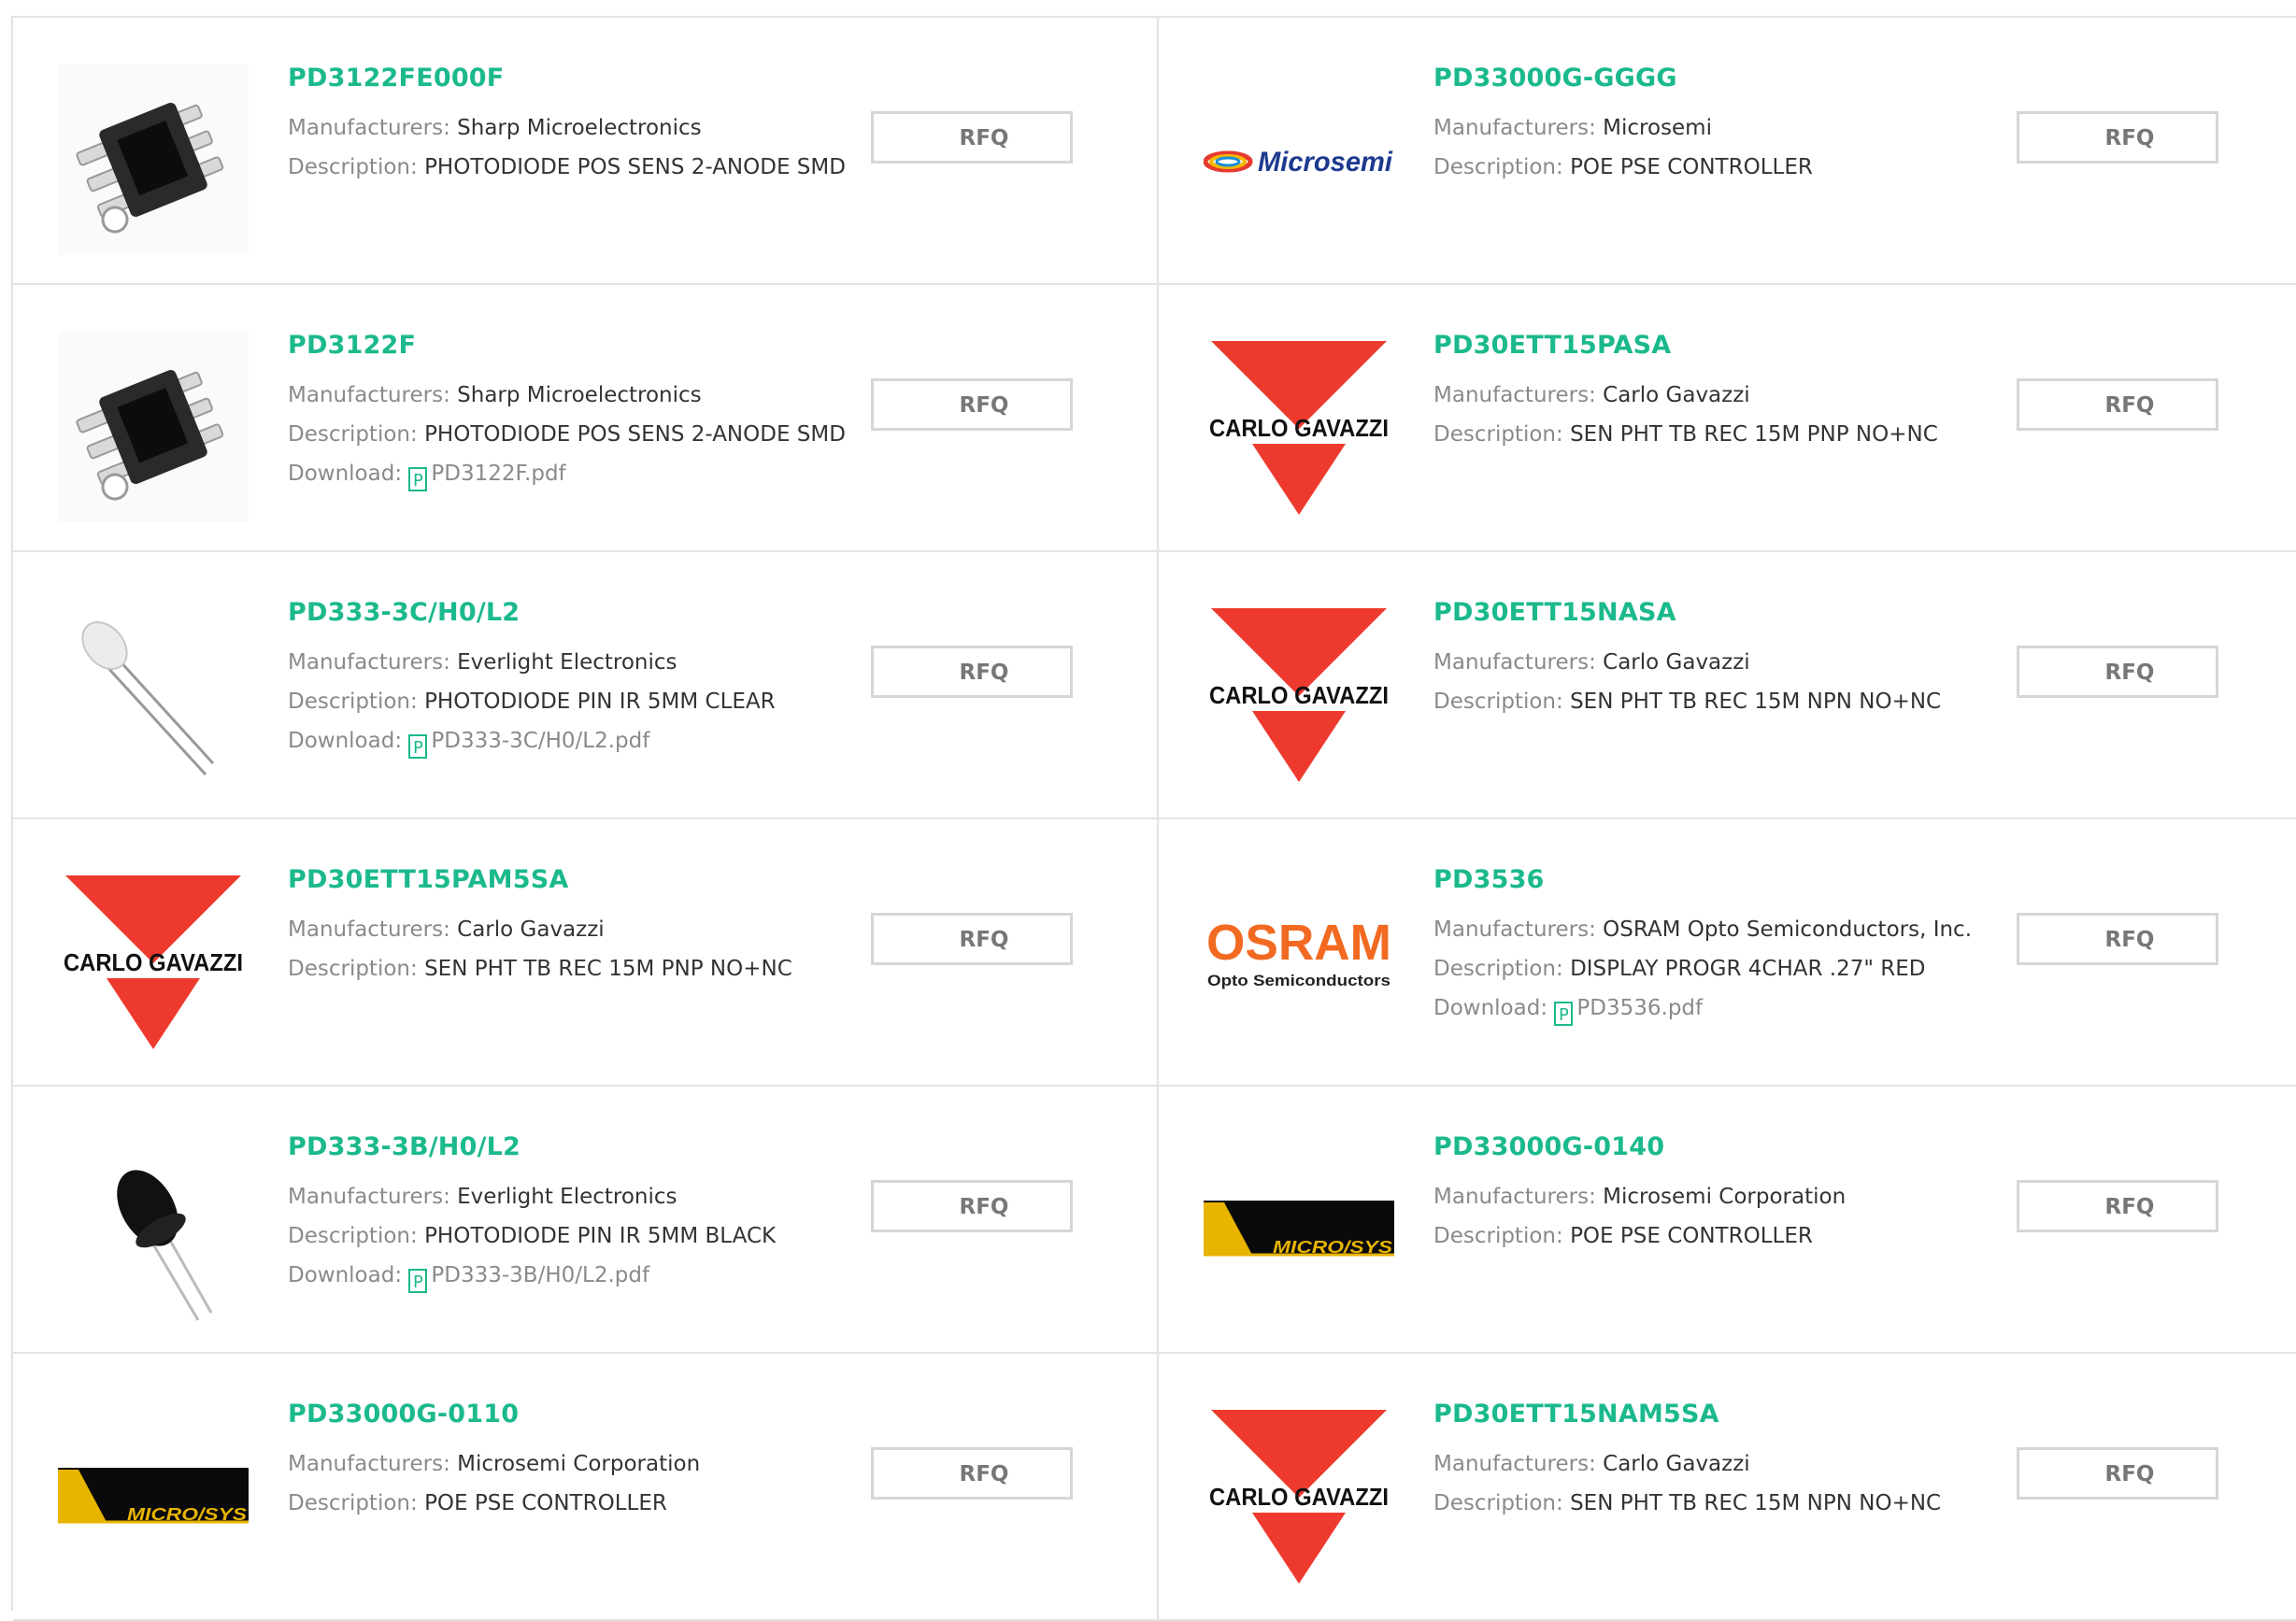 The width and height of the screenshot is (2296, 1621). I want to click on datasheet-link: PD3122F.pdf, so click(498, 474).